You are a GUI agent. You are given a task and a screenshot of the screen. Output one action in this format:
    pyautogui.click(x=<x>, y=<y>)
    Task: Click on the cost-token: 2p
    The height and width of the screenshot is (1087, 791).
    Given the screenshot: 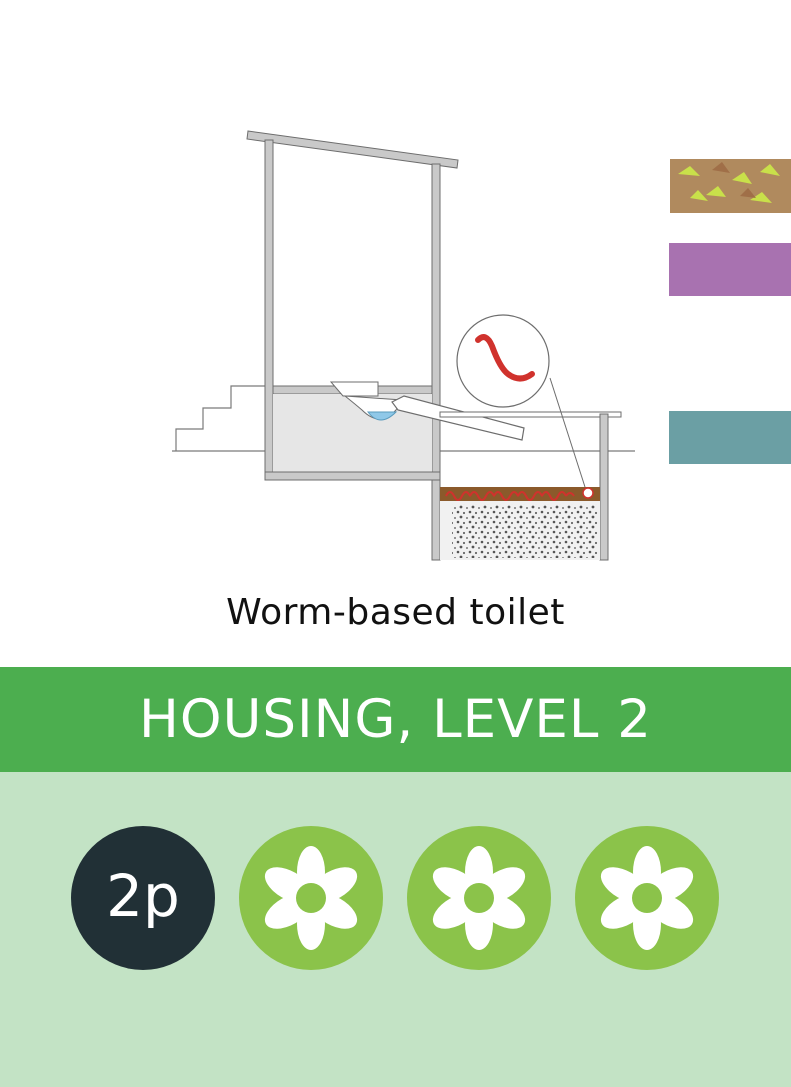 What is the action you would take?
    pyautogui.click(x=143, y=898)
    